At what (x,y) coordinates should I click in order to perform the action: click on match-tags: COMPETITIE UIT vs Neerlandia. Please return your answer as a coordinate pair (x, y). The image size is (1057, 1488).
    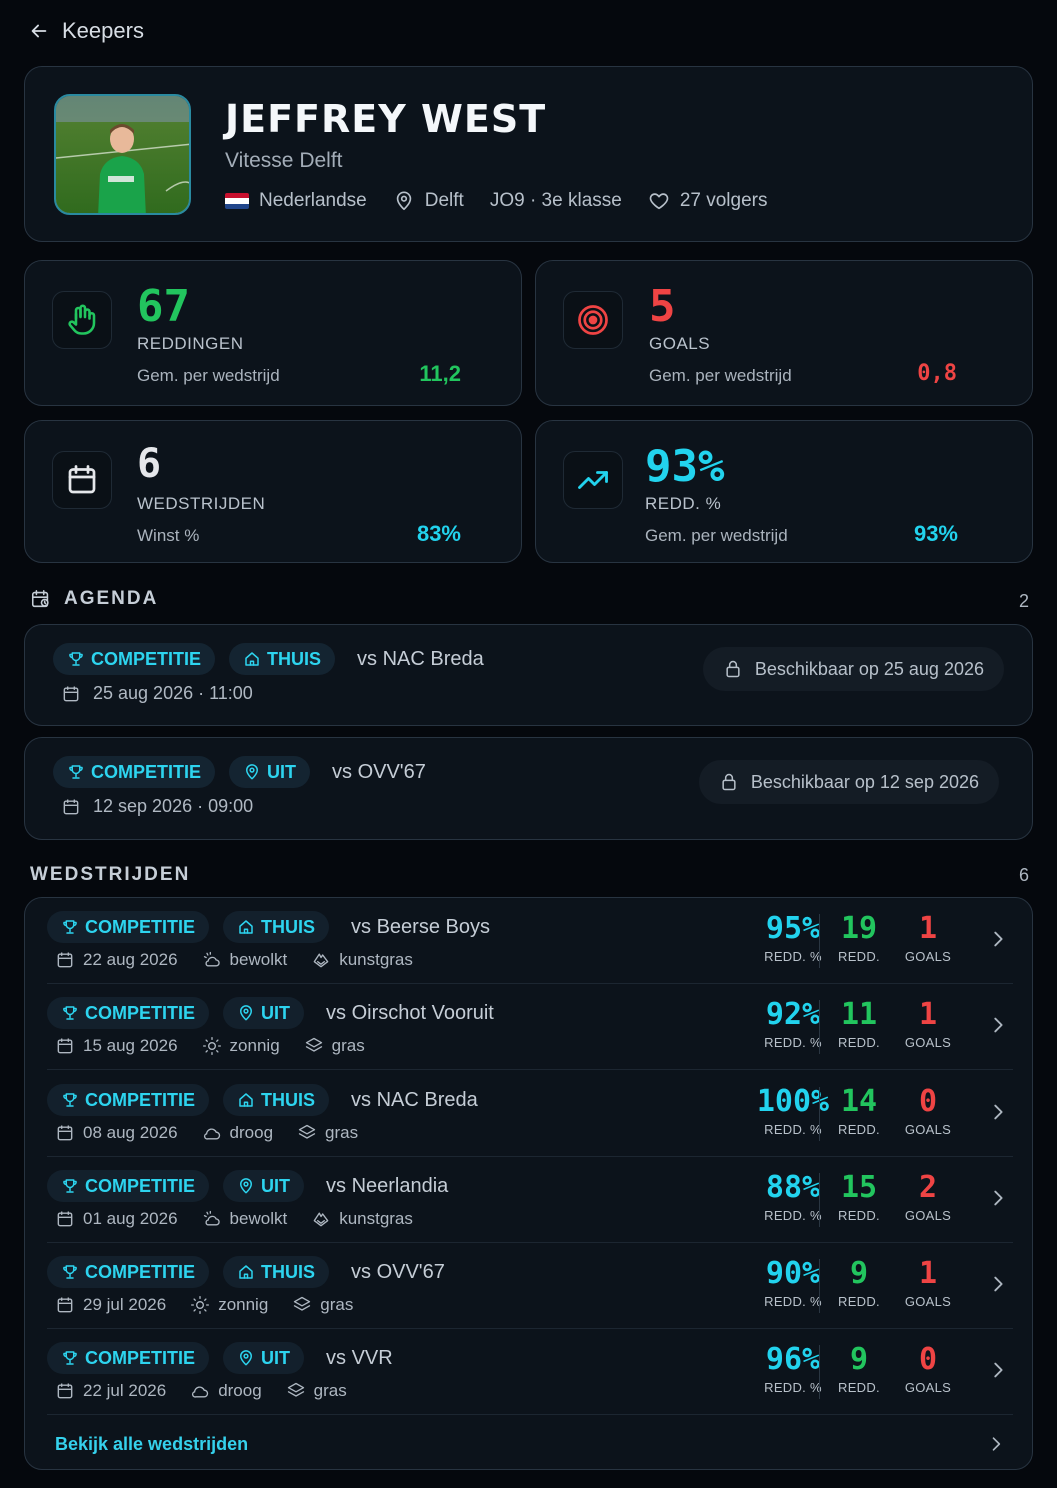
    Looking at the image, I should click on (247, 1186).